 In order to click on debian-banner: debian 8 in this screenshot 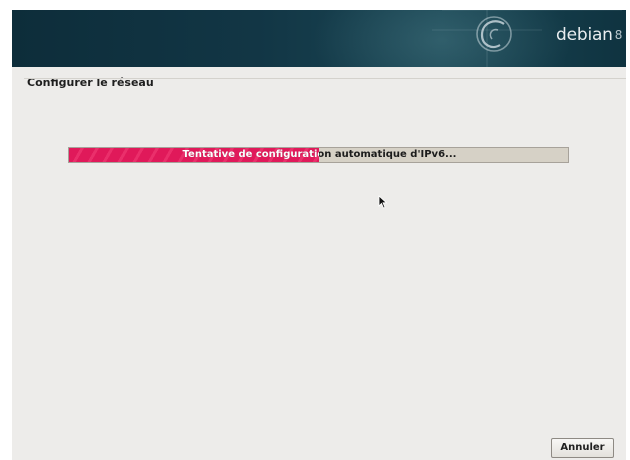, I will do `click(319, 38)`.